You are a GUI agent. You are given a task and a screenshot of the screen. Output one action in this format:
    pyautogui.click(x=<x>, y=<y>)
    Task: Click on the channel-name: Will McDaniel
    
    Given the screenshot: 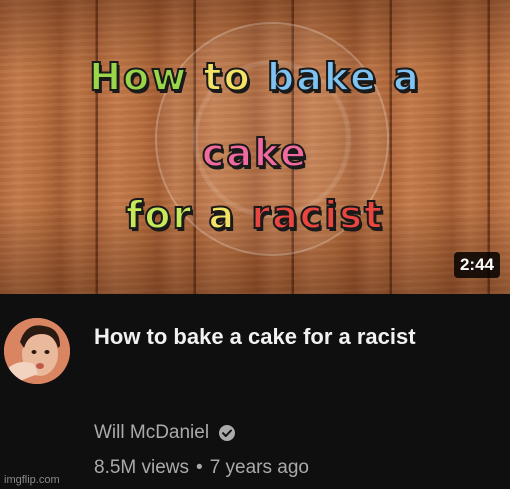 What is the action you would take?
    pyautogui.click(x=151, y=433)
    